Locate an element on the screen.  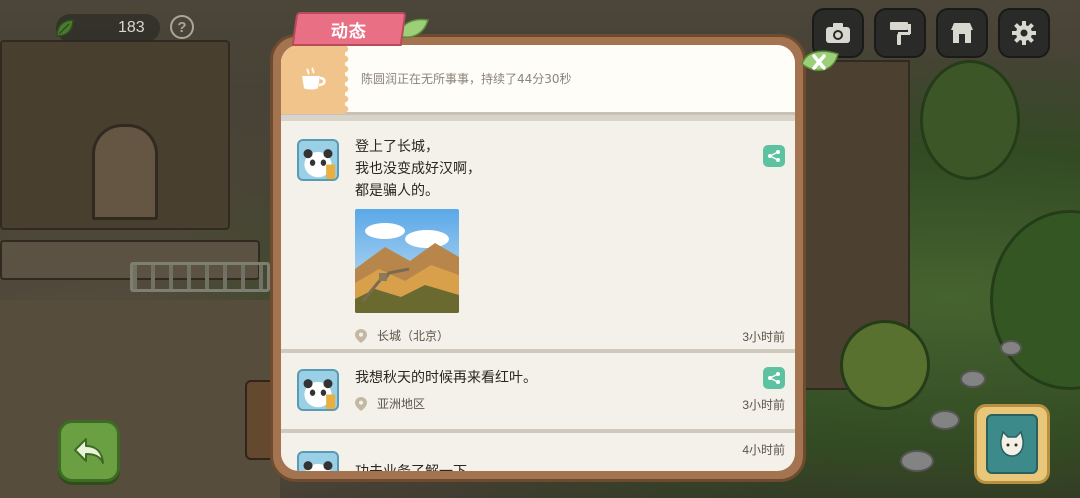
close-button is located at coordinates (820, 62).